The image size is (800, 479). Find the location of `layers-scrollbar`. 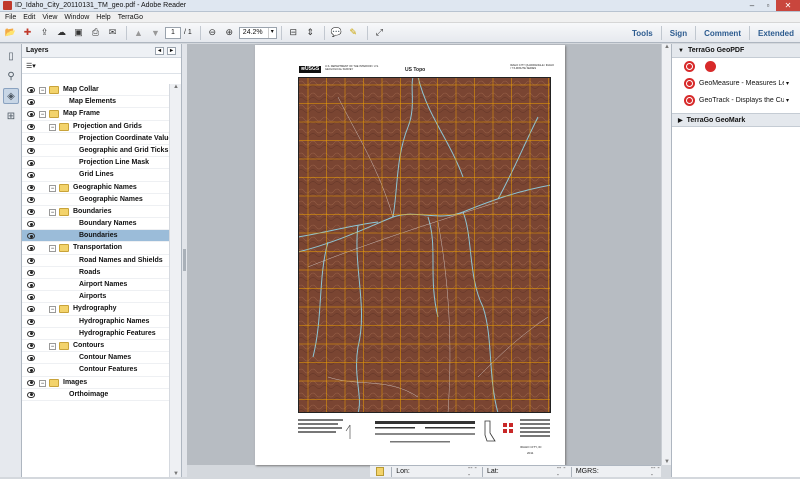

layers-scrollbar is located at coordinates (175, 280).